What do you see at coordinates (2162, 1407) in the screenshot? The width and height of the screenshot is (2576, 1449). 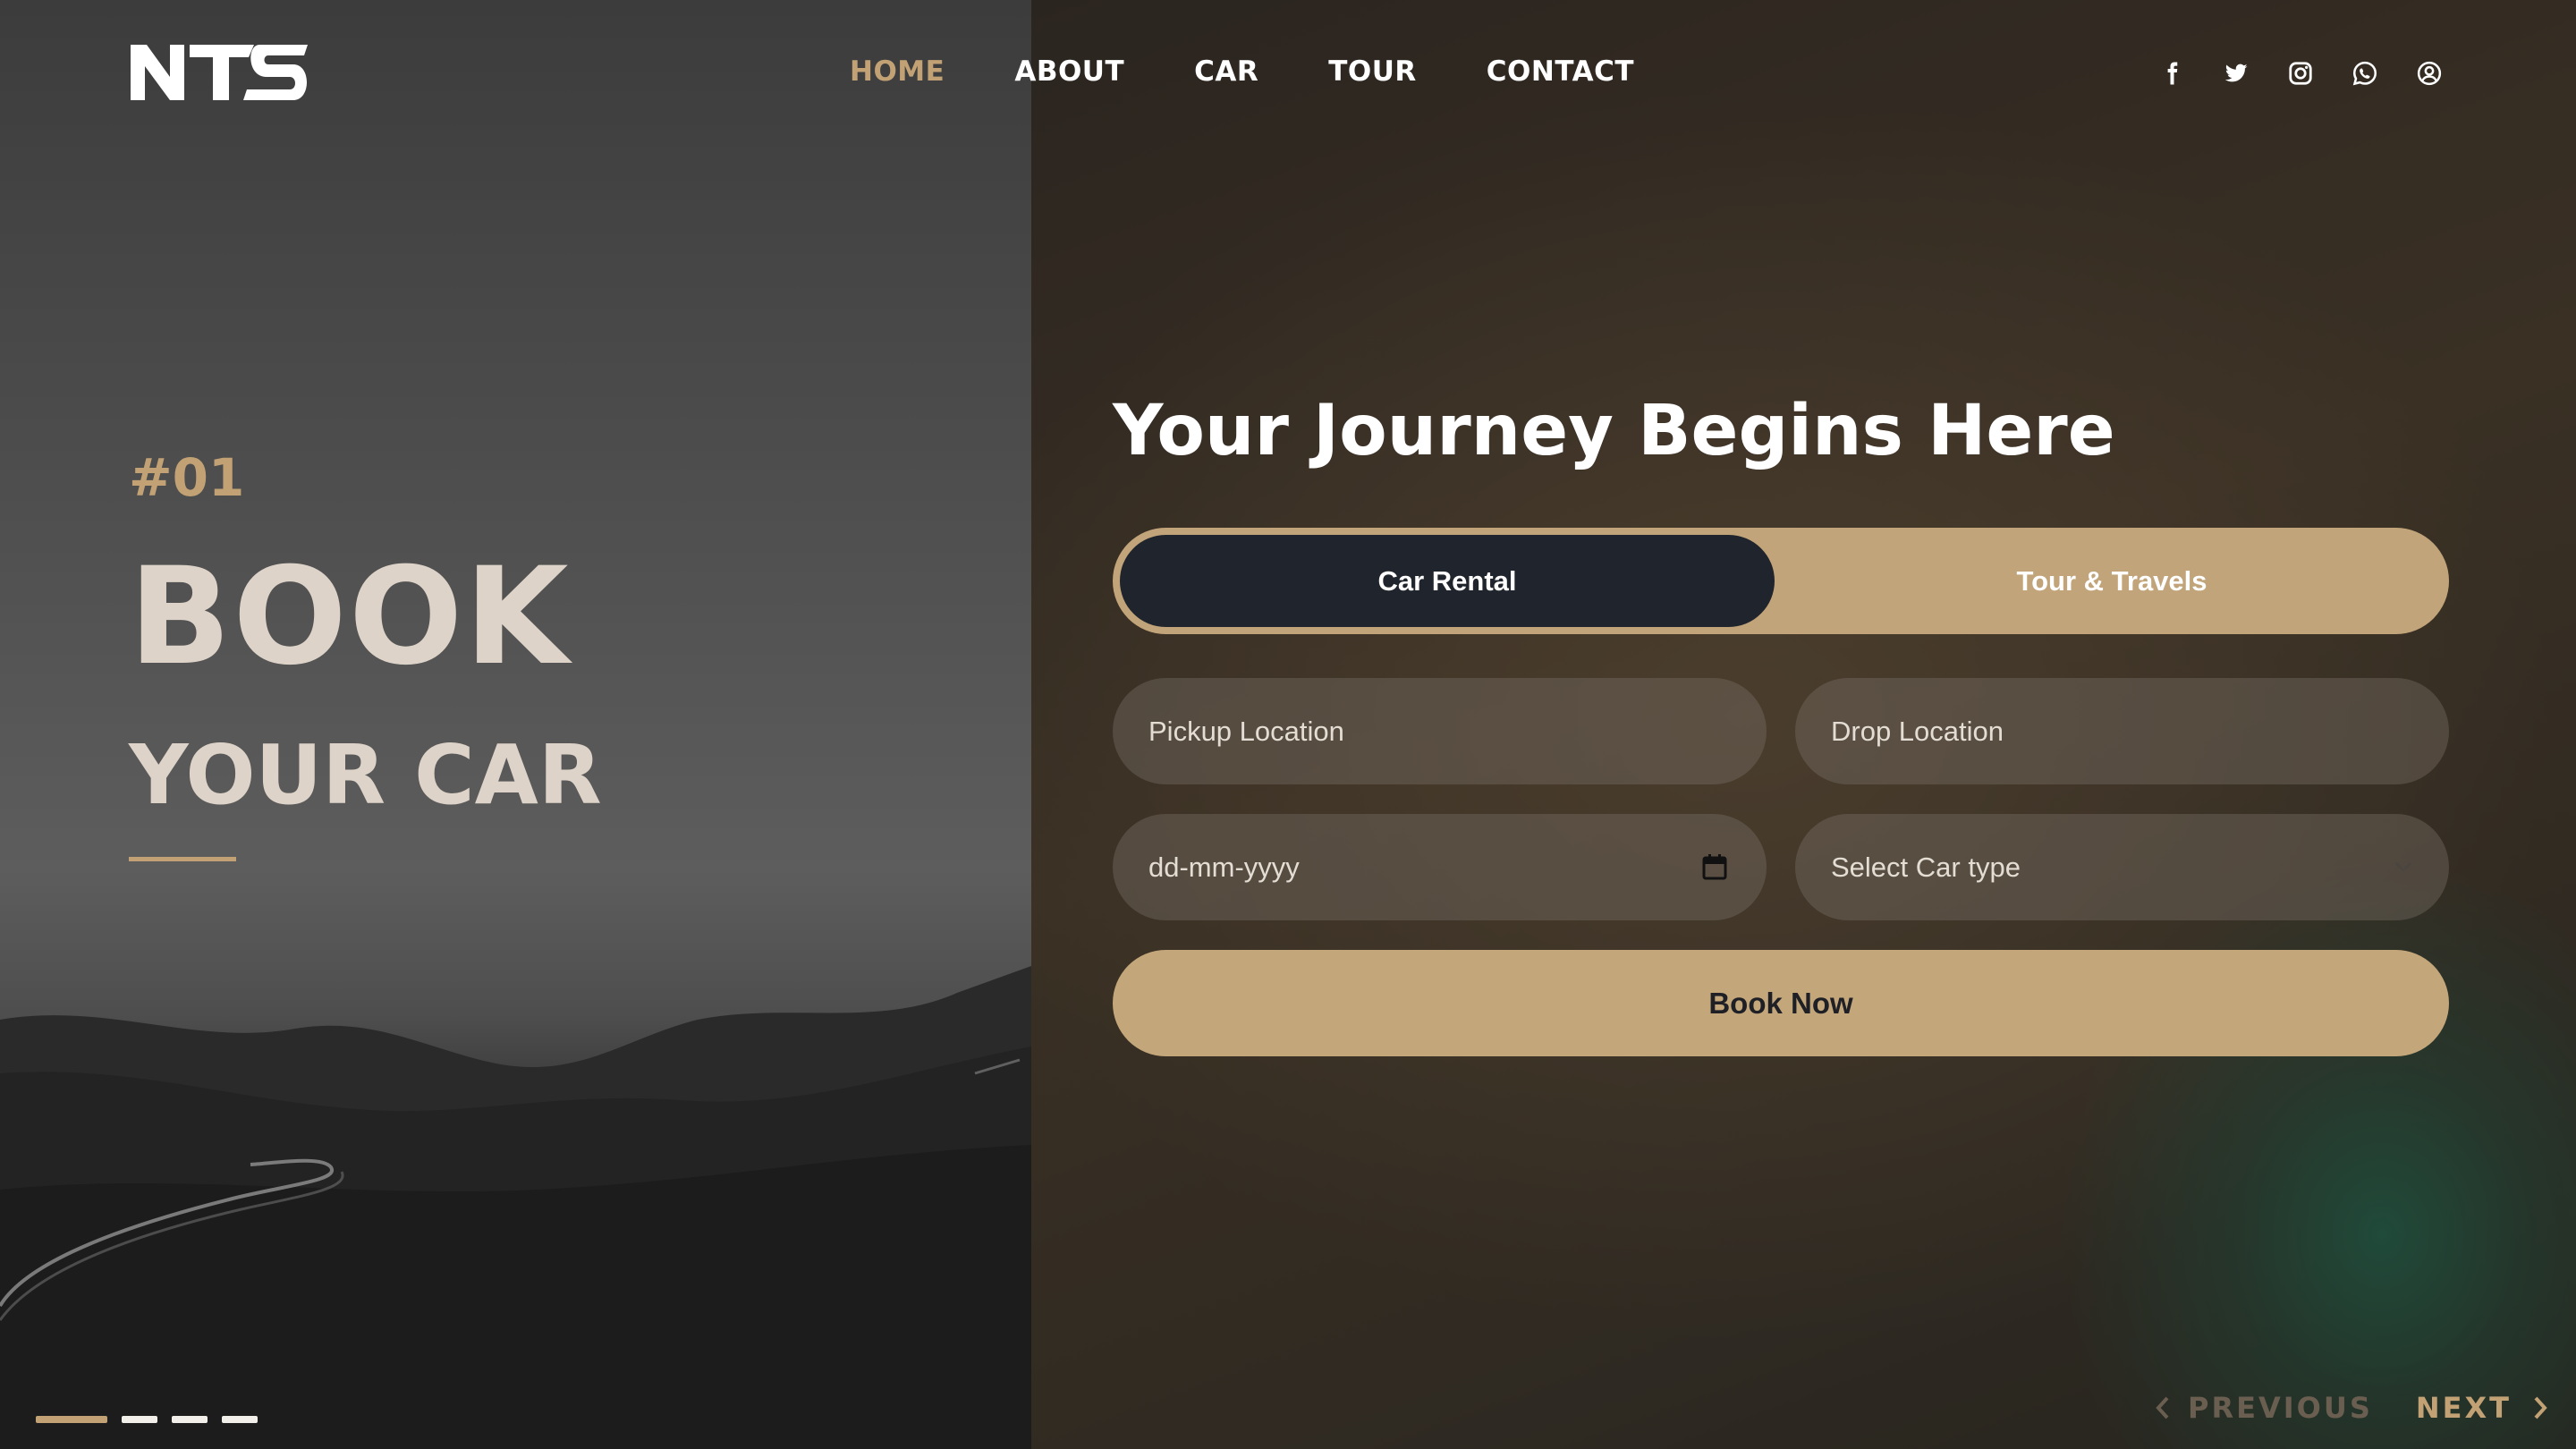 I see `chevron-left-icon` at bounding box center [2162, 1407].